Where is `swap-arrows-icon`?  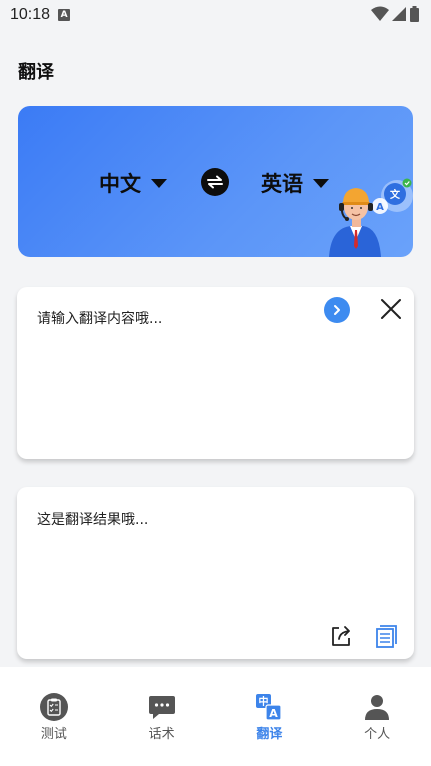
swap-arrows-icon is located at coordinates (215, 182).